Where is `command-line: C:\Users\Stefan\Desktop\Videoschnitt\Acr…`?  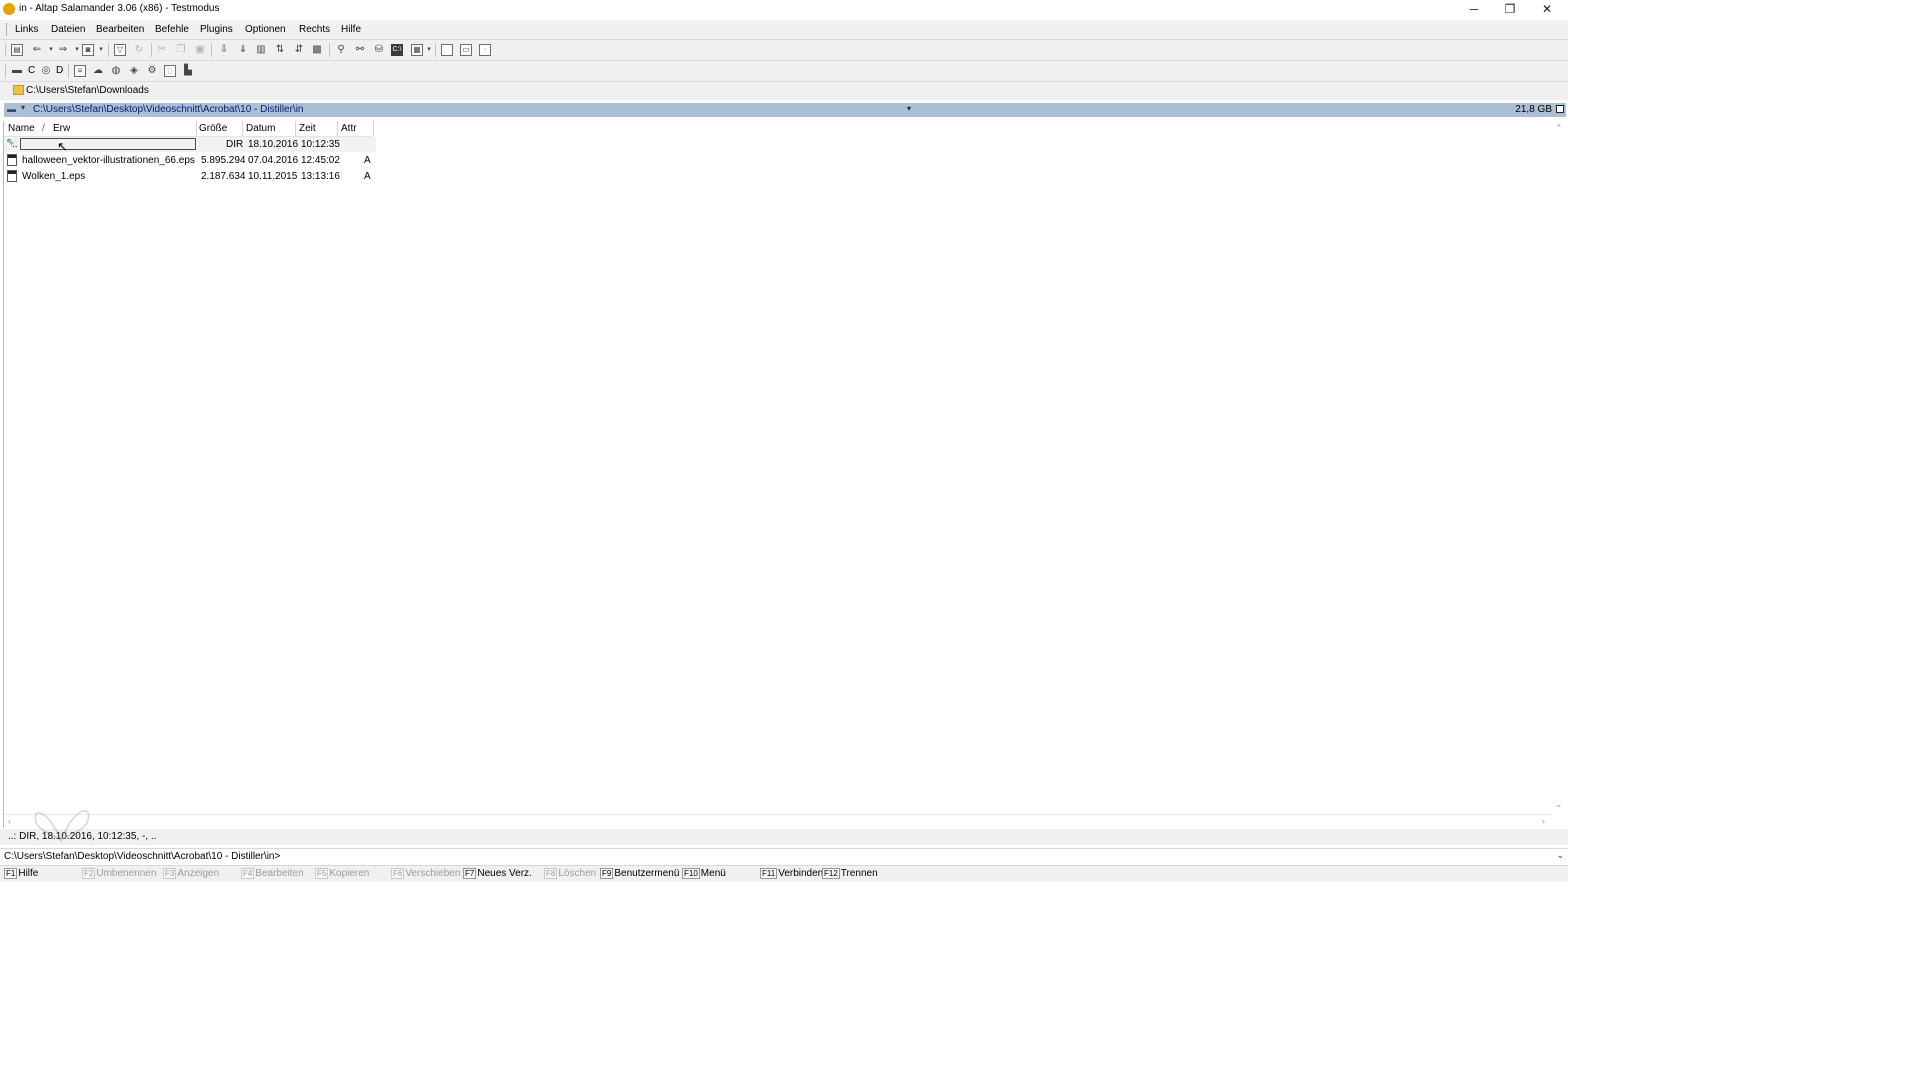
command-line: C:\Users\Stefan\Desktop\Videoschnitt\Acr… is located at coordinates (784, 857).